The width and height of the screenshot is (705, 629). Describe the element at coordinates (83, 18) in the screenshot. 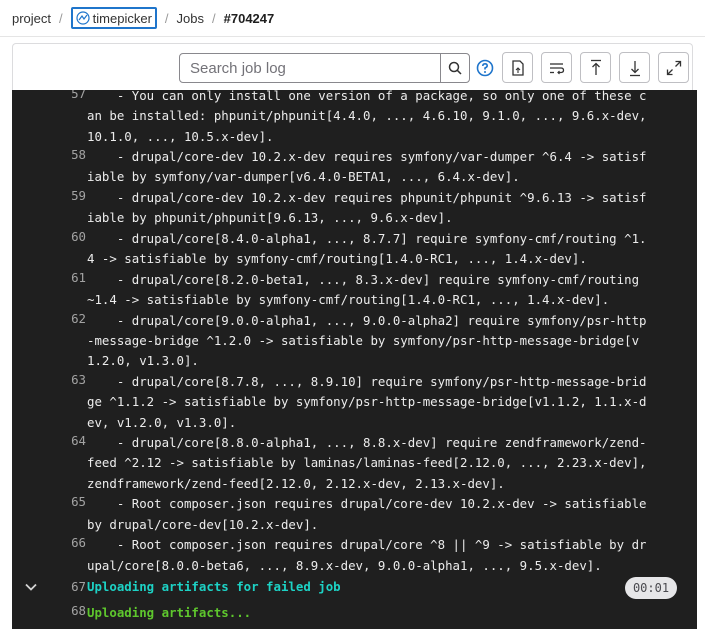

I see `project-avatar-icon` at that location.